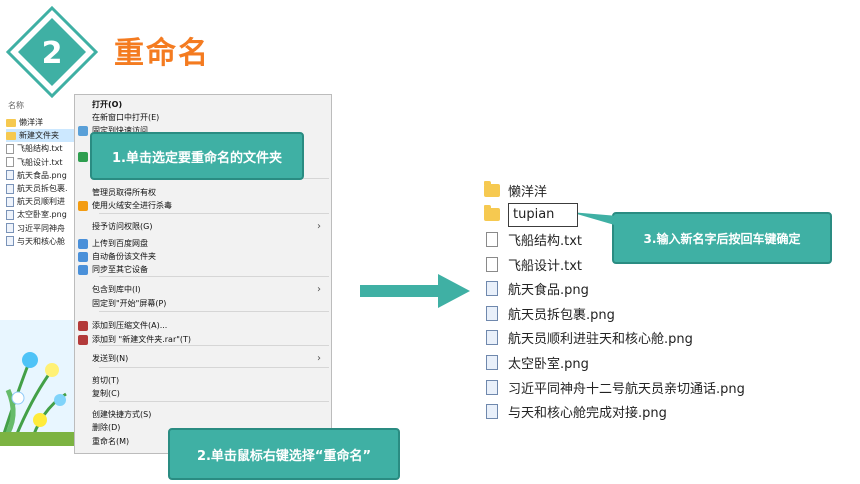 The height and width of the screenshot is (484, 860). Describe the element at coordinates (644, 288) in the screenshot. I see `right-list-item: 航天食品.png` at that location.